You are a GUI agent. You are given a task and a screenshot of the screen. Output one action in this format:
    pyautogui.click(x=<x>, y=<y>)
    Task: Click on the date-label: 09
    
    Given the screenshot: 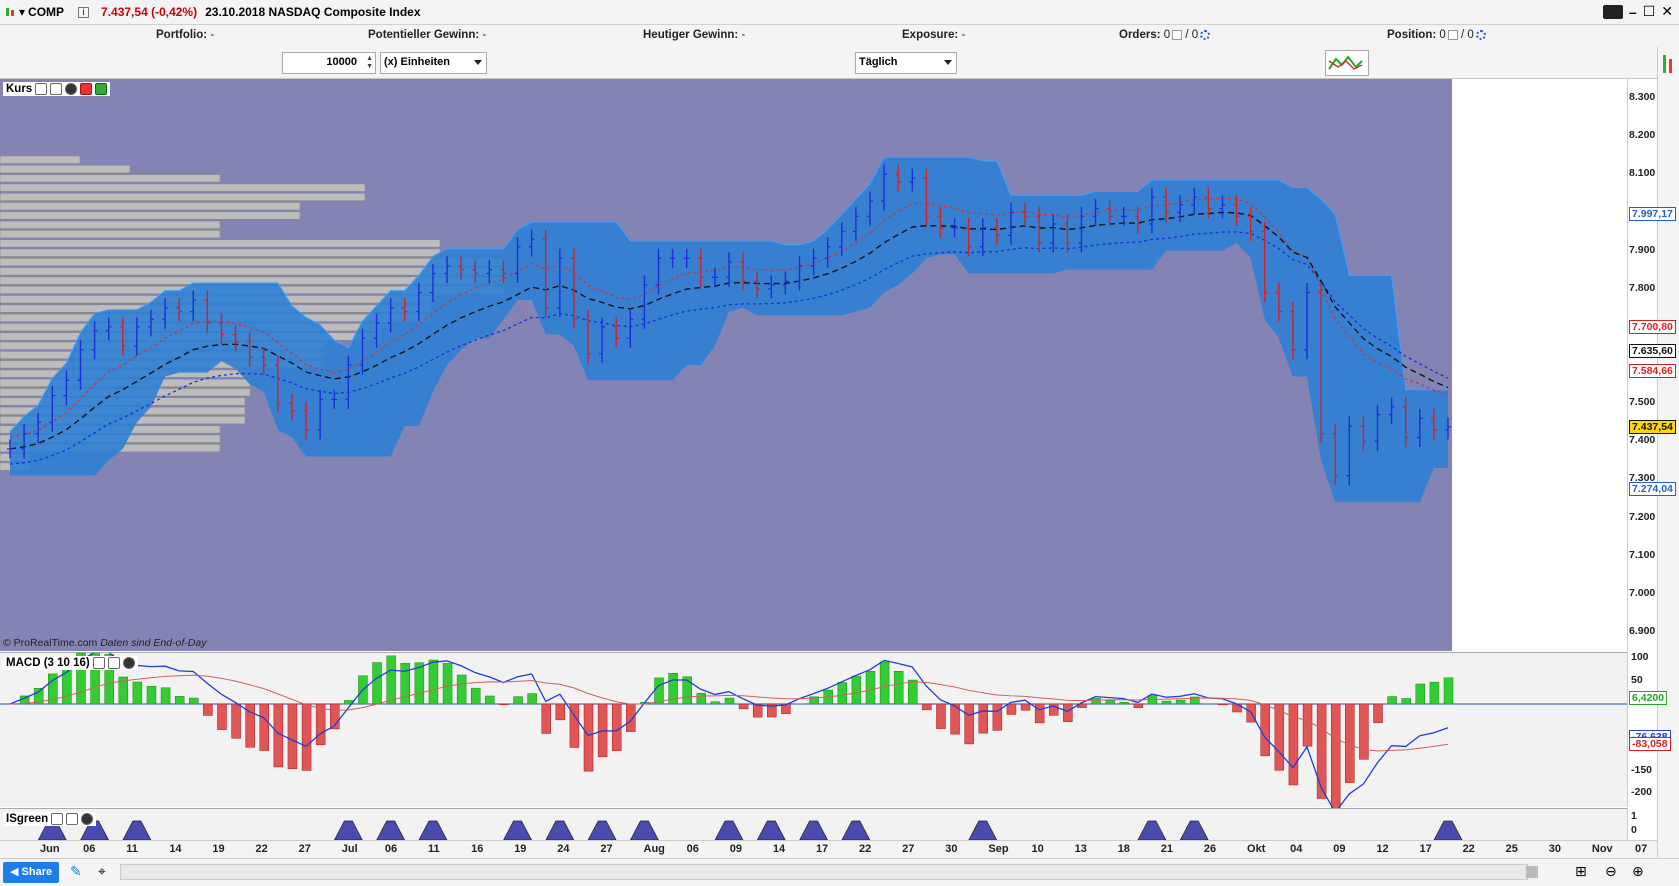 What is the action you would take?
    pyautogui.click(x=735, y=849)
    